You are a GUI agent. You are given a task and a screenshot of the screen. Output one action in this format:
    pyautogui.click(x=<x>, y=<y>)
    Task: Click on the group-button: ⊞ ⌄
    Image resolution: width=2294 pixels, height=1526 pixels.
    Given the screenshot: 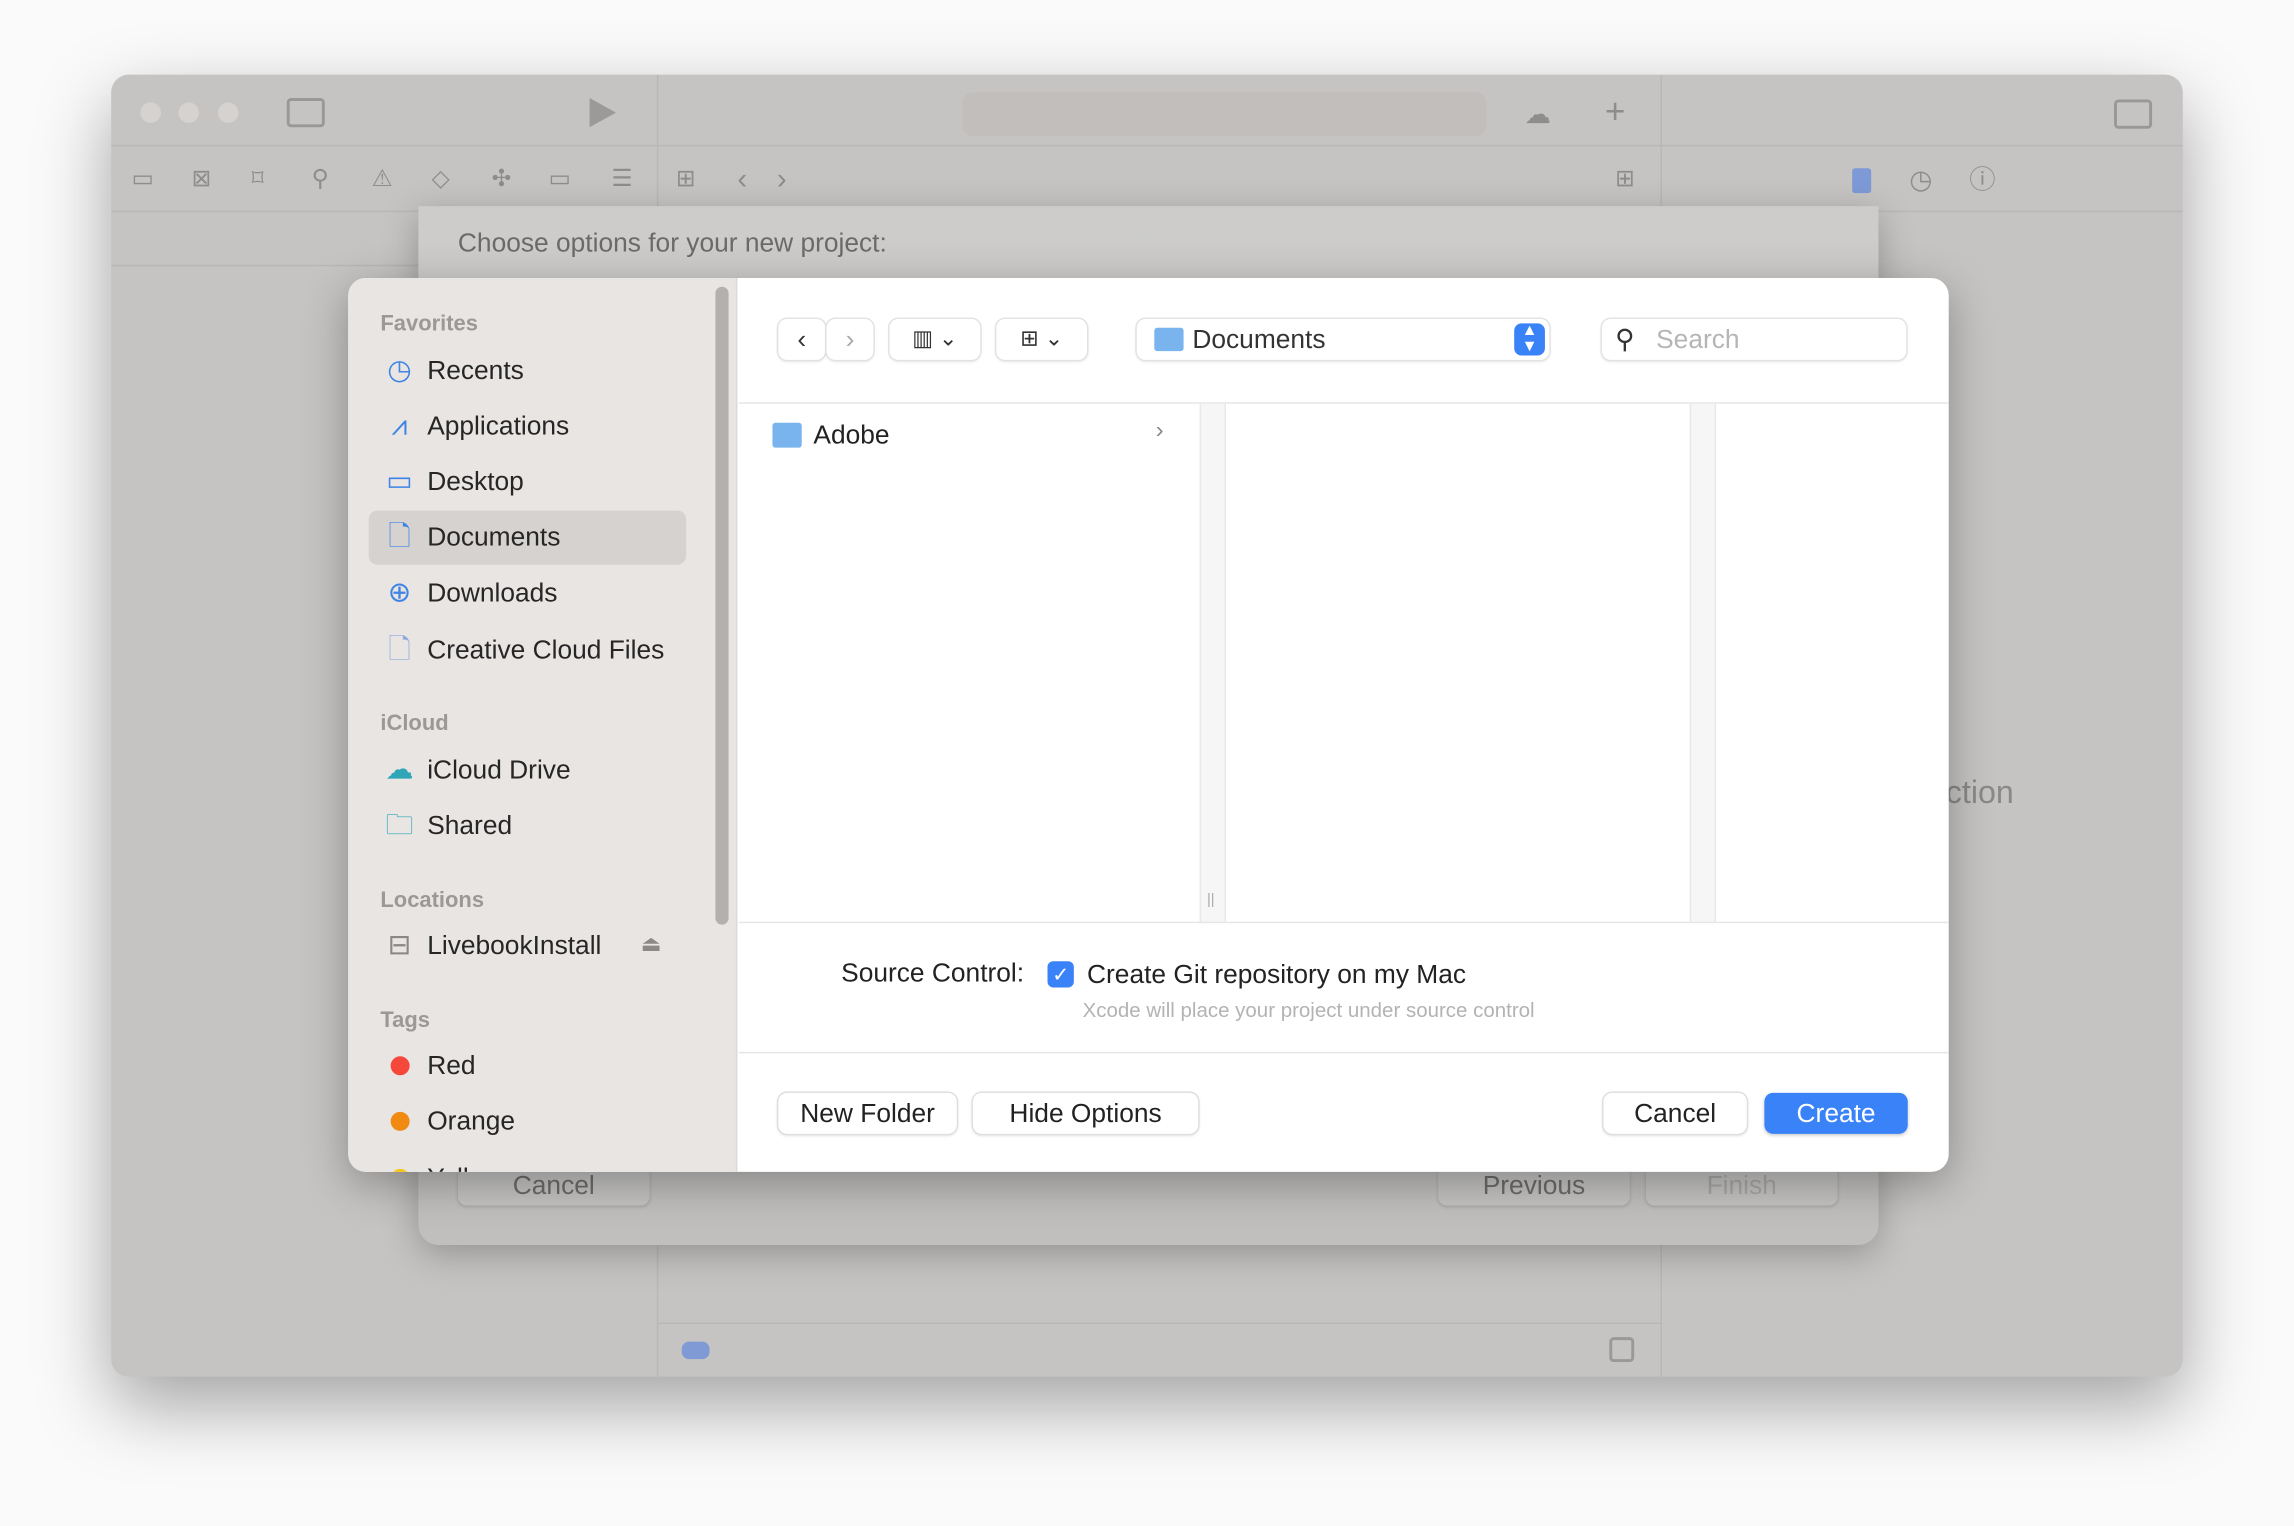 What is the action you would take?
    pyautogui.click(x=1042, y=339)
    